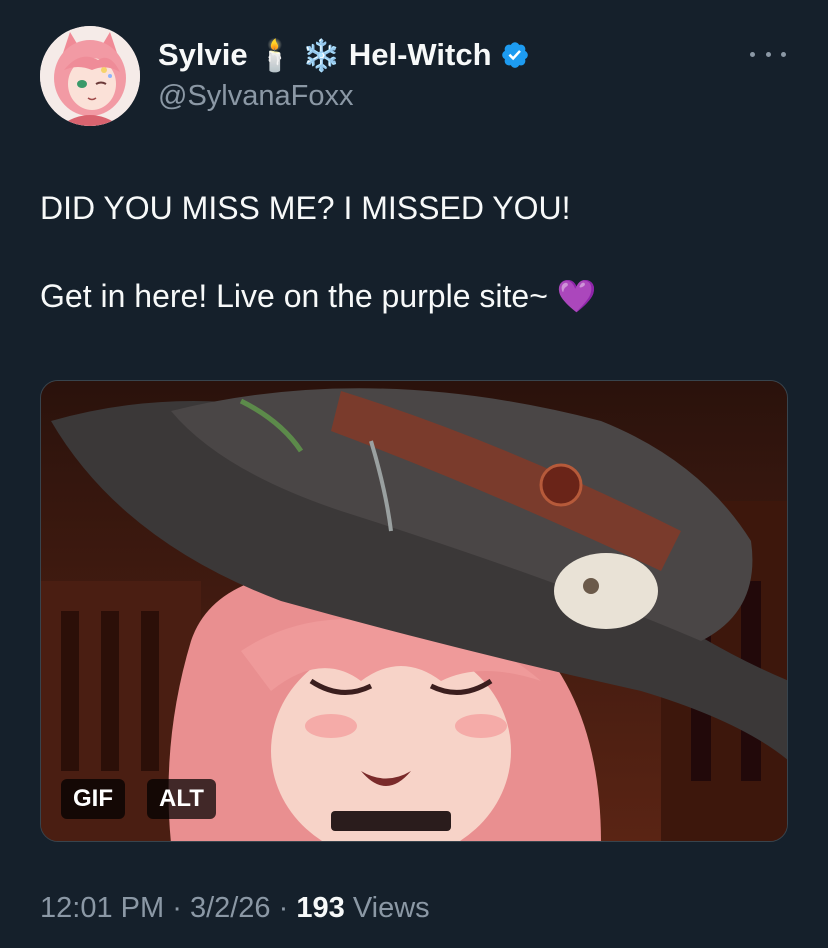 Image resolution: width=828 pixels, height=948 pixels. I want to click on tweet-line-1: DID YOU MISS ME? I MISSED YOU!, so click(305, 208).